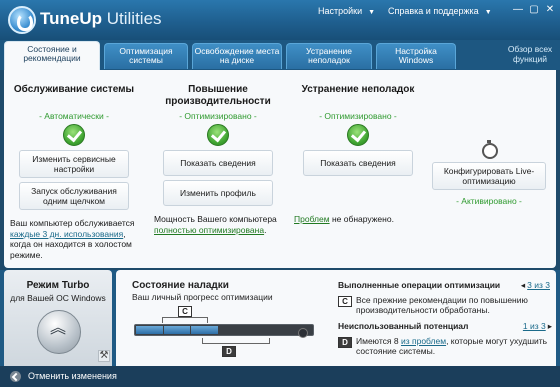 The width and height of the screenshot is (560, 387). I want to click on tuning-title: Состояние наладки, so click(180, 285).